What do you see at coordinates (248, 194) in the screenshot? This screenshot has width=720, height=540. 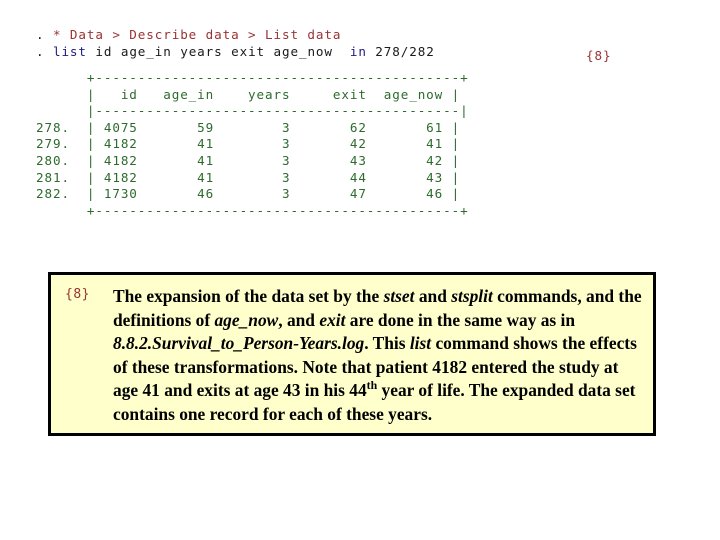 I see `table-row: 282. | 1730 46 3 47 46 |` at bounding box center [248, 194].